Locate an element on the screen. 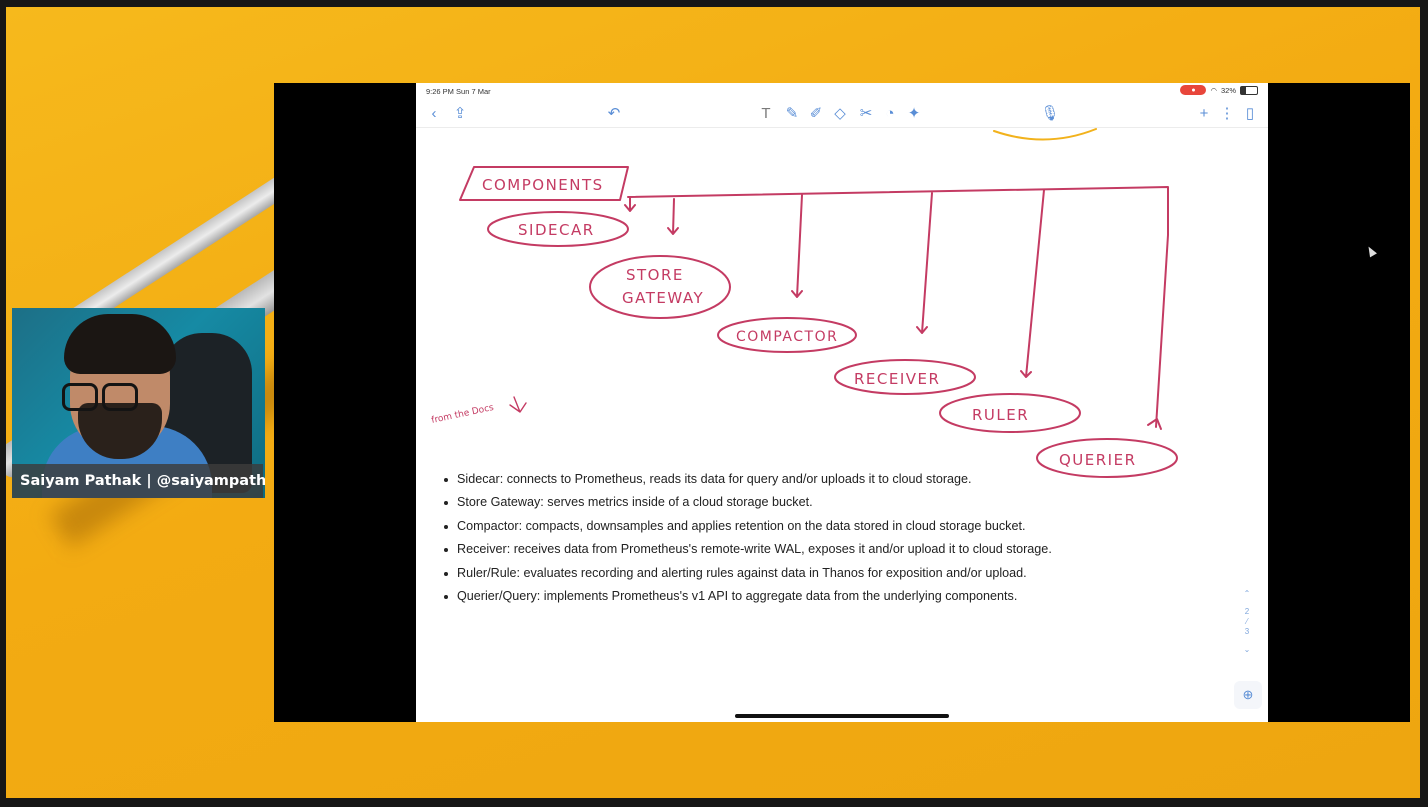  querier-label: QUERIER is located at coordinates (1098, 460).